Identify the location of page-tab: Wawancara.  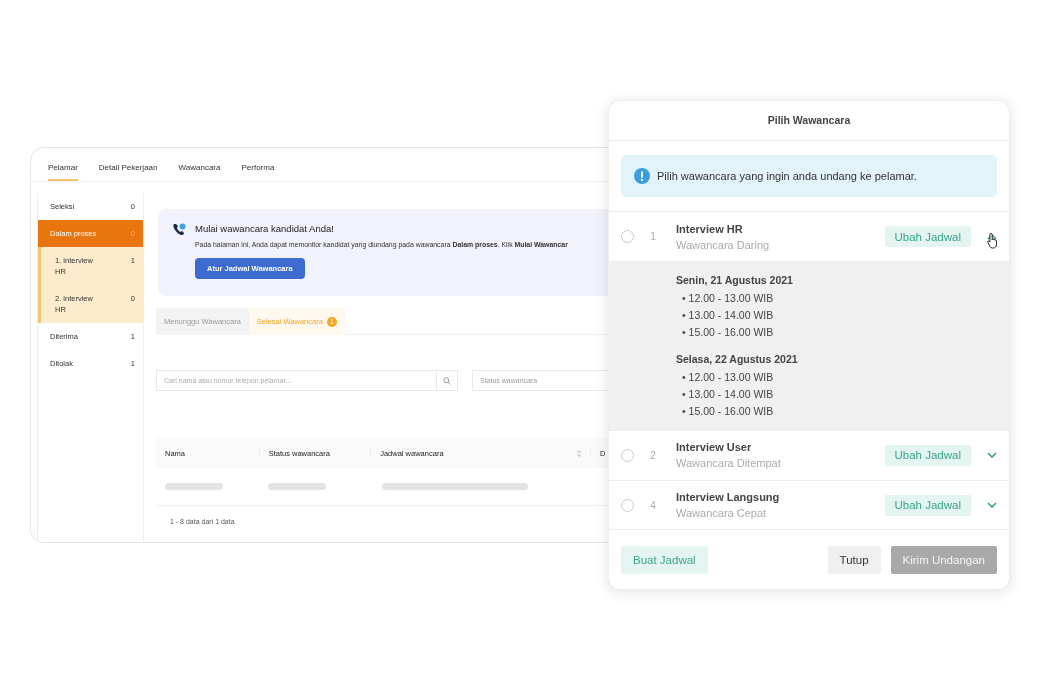
(199, 172).